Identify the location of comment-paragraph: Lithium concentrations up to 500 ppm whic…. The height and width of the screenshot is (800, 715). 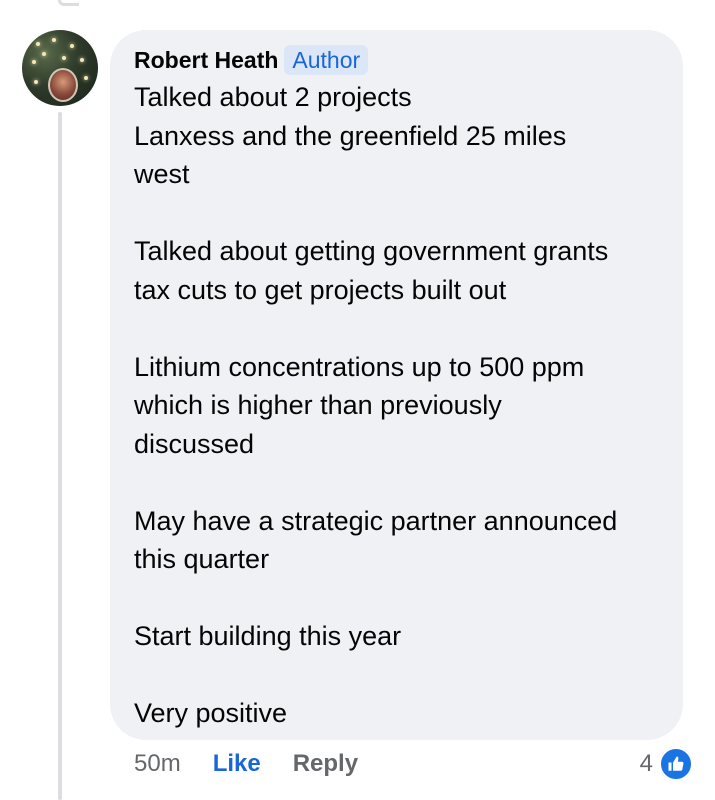
(404, 406).